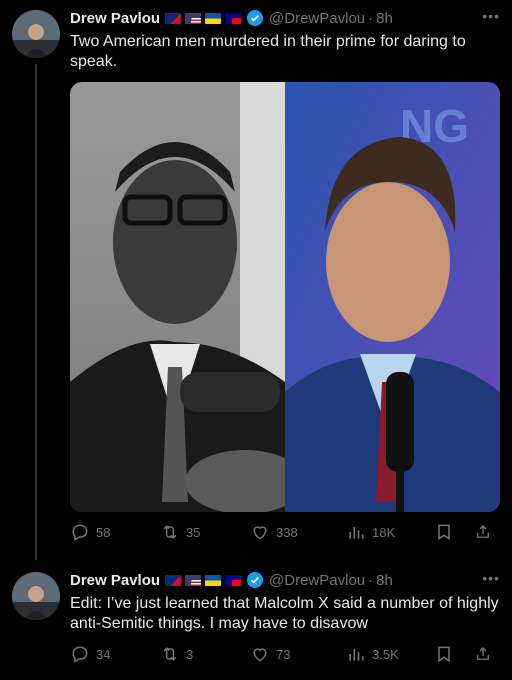 This screenshot has height=680, width=512. I want to click on tweet-actions: 58 35 338 18K, so click(285, 532).